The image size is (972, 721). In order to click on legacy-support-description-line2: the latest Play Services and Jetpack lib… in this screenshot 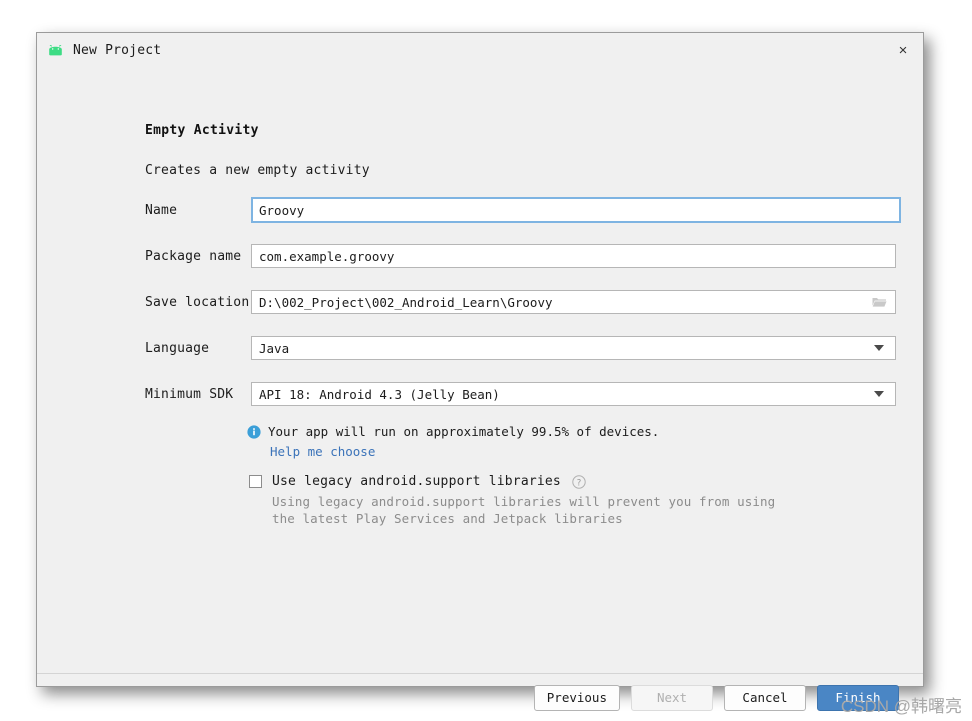, I will do `click(447, 518)`.